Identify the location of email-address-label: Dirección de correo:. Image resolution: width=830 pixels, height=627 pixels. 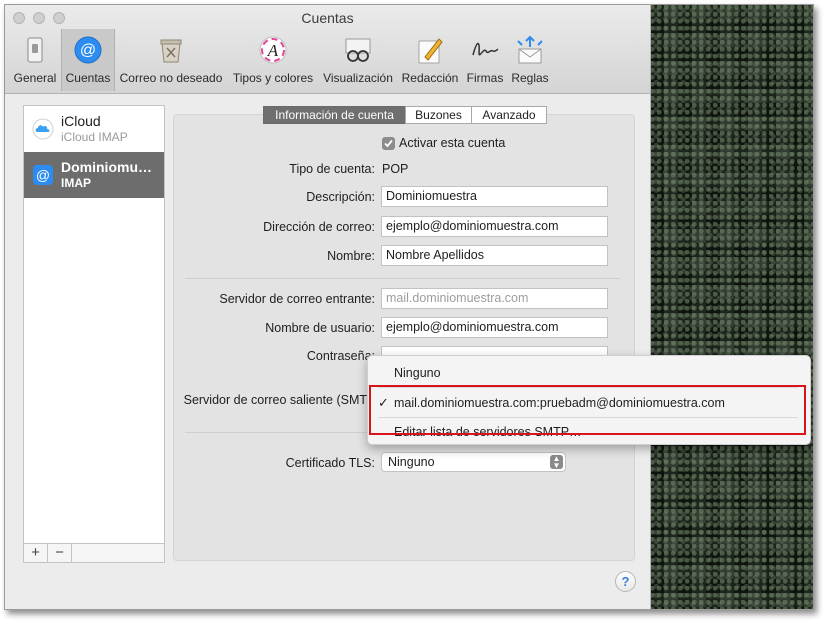
(319, 227).